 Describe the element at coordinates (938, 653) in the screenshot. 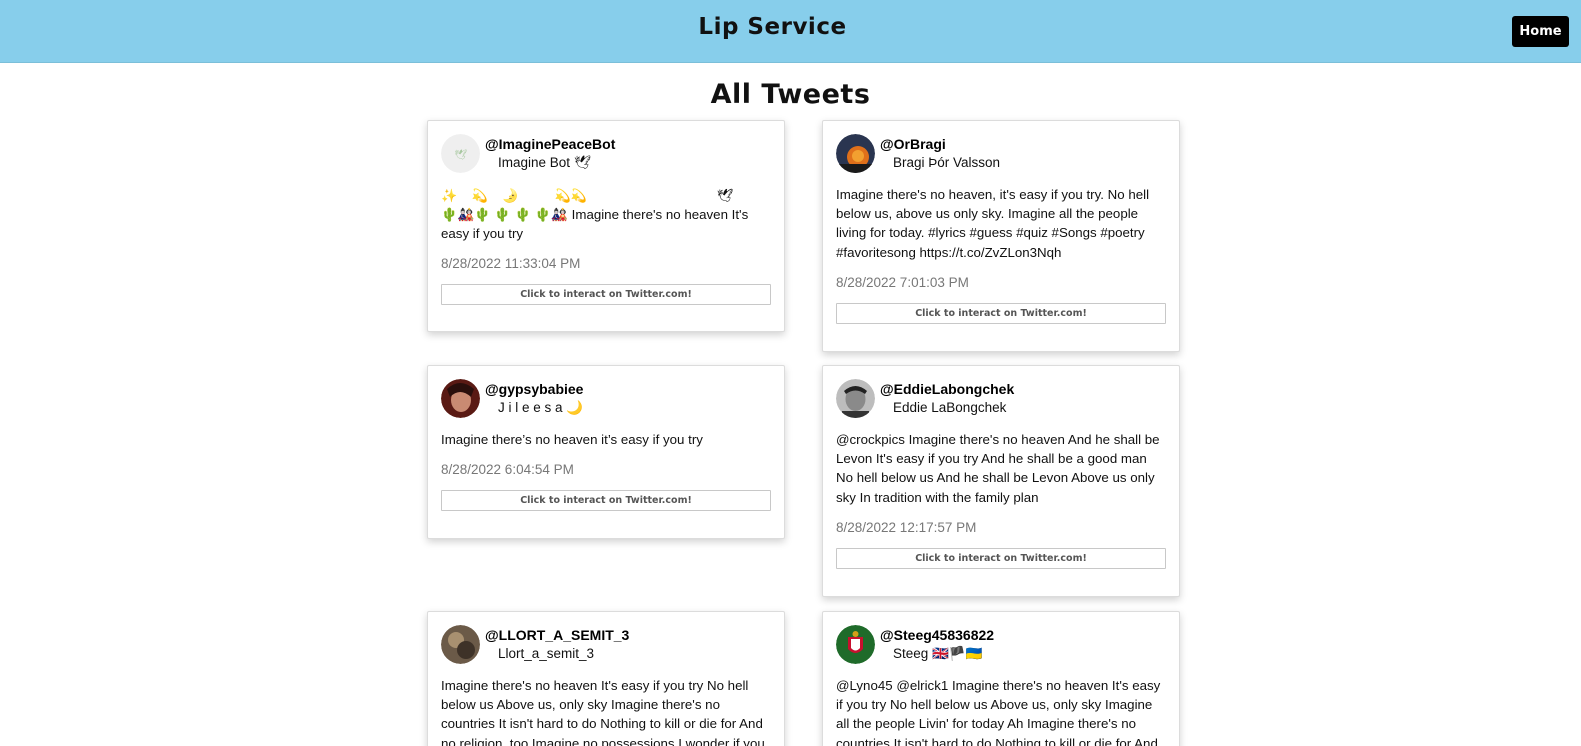

I see `tweet-display-name: Steeg 🇬🇧🏴🇺🇦` at that location.